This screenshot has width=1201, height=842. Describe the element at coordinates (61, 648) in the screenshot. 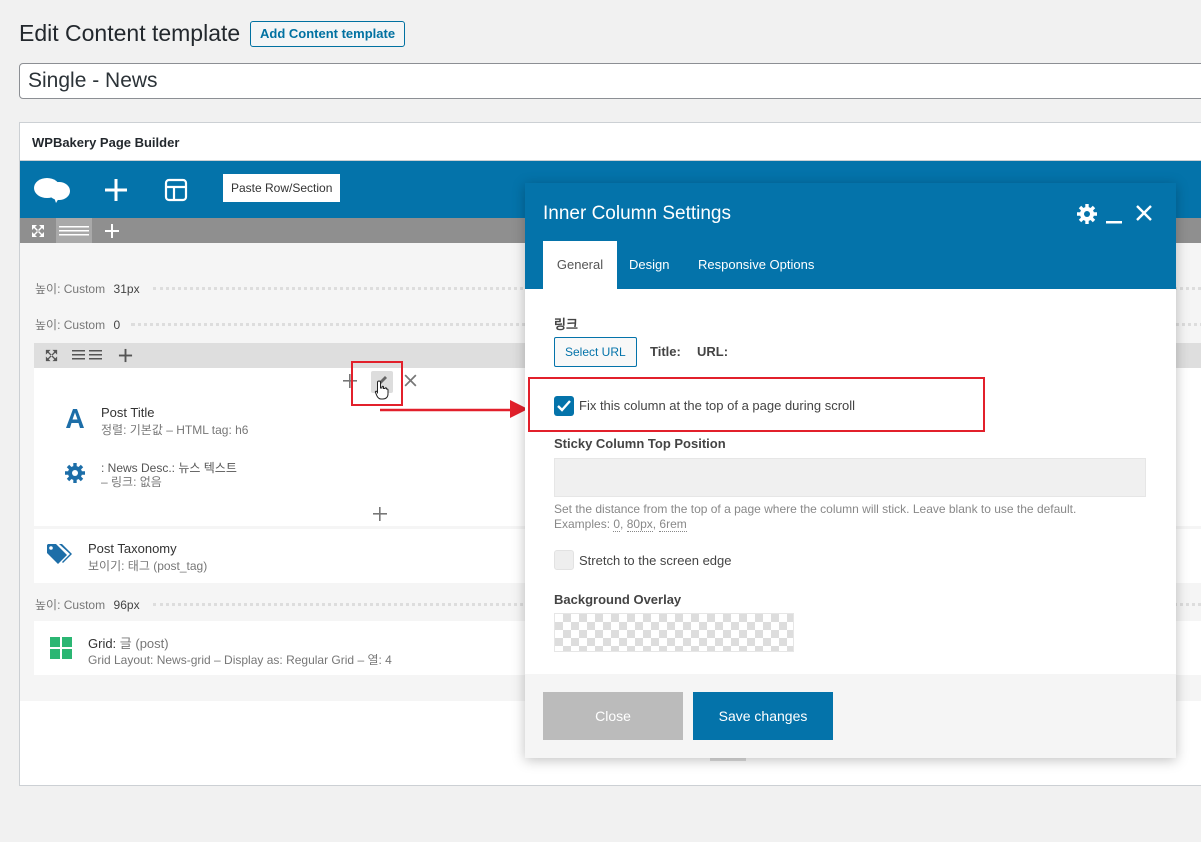

I see `grid-icon` at that location.